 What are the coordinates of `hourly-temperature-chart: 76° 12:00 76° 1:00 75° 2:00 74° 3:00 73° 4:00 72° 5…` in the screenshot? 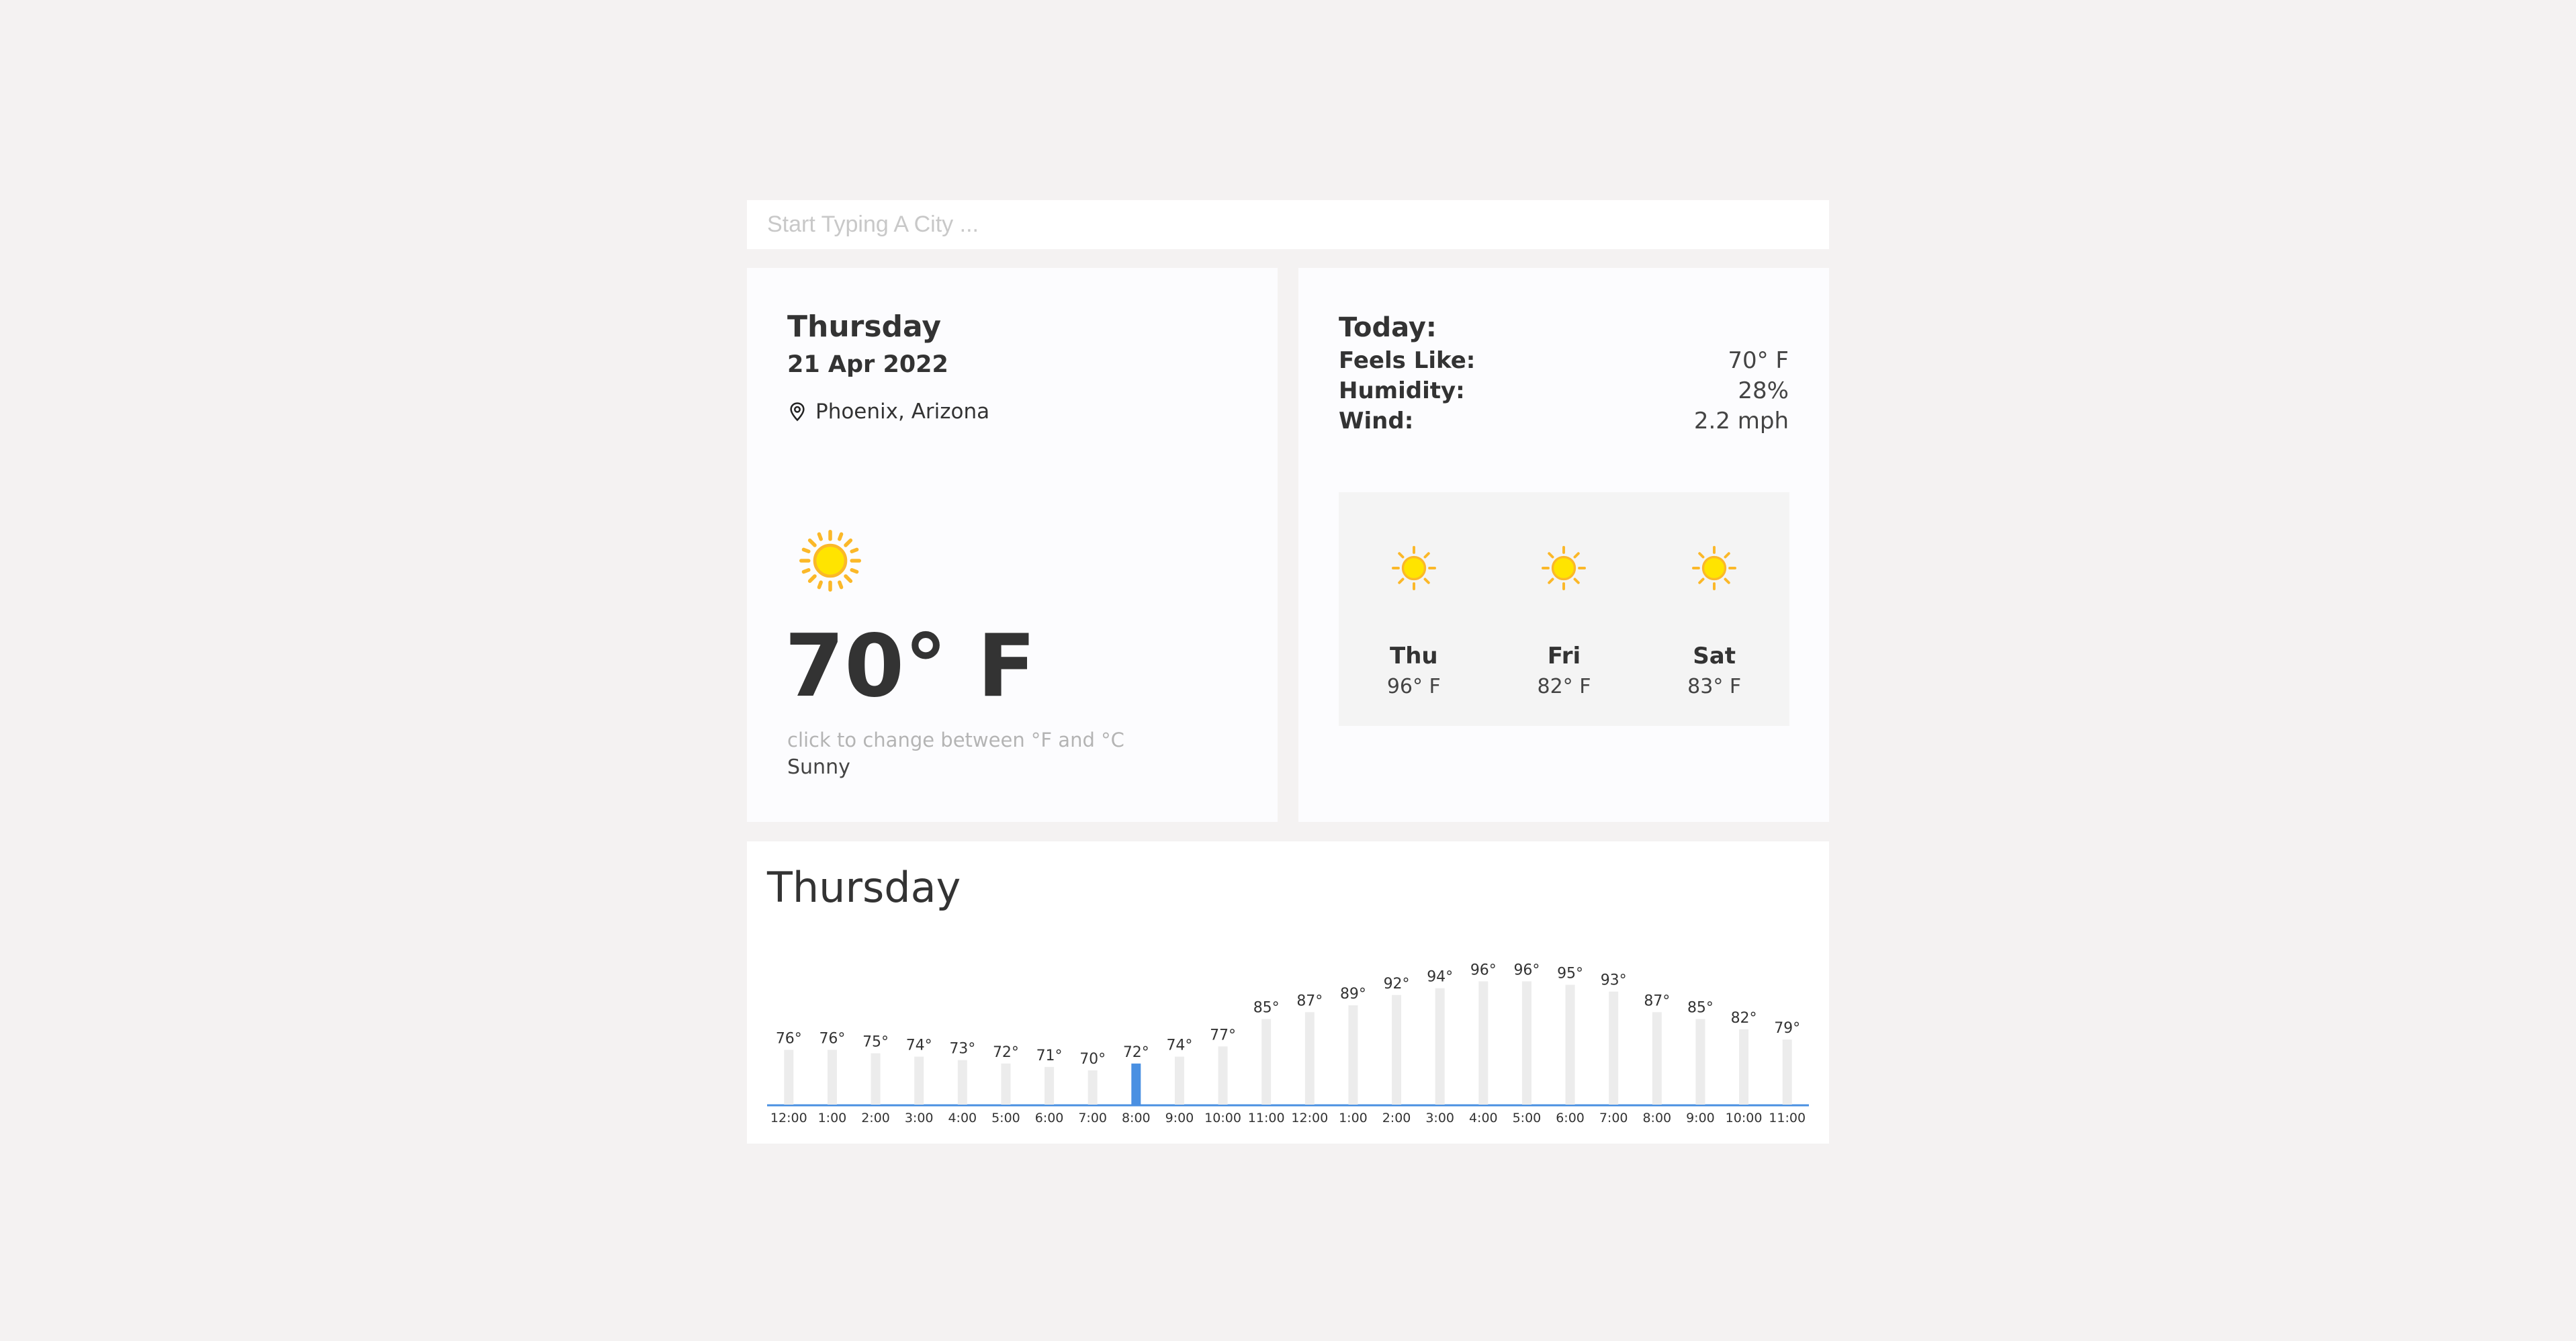 It's located at (1288, 1043).